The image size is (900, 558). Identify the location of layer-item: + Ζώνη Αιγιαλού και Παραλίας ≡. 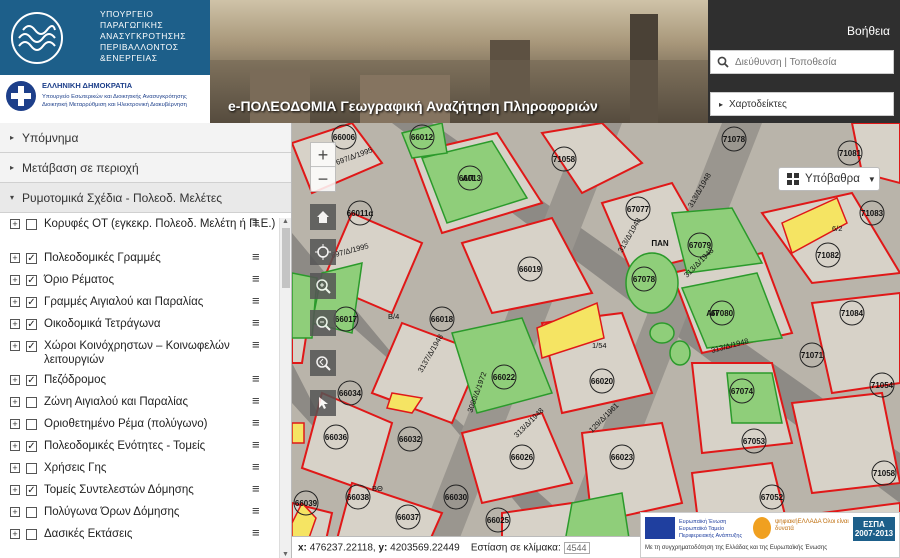
(140, 401).